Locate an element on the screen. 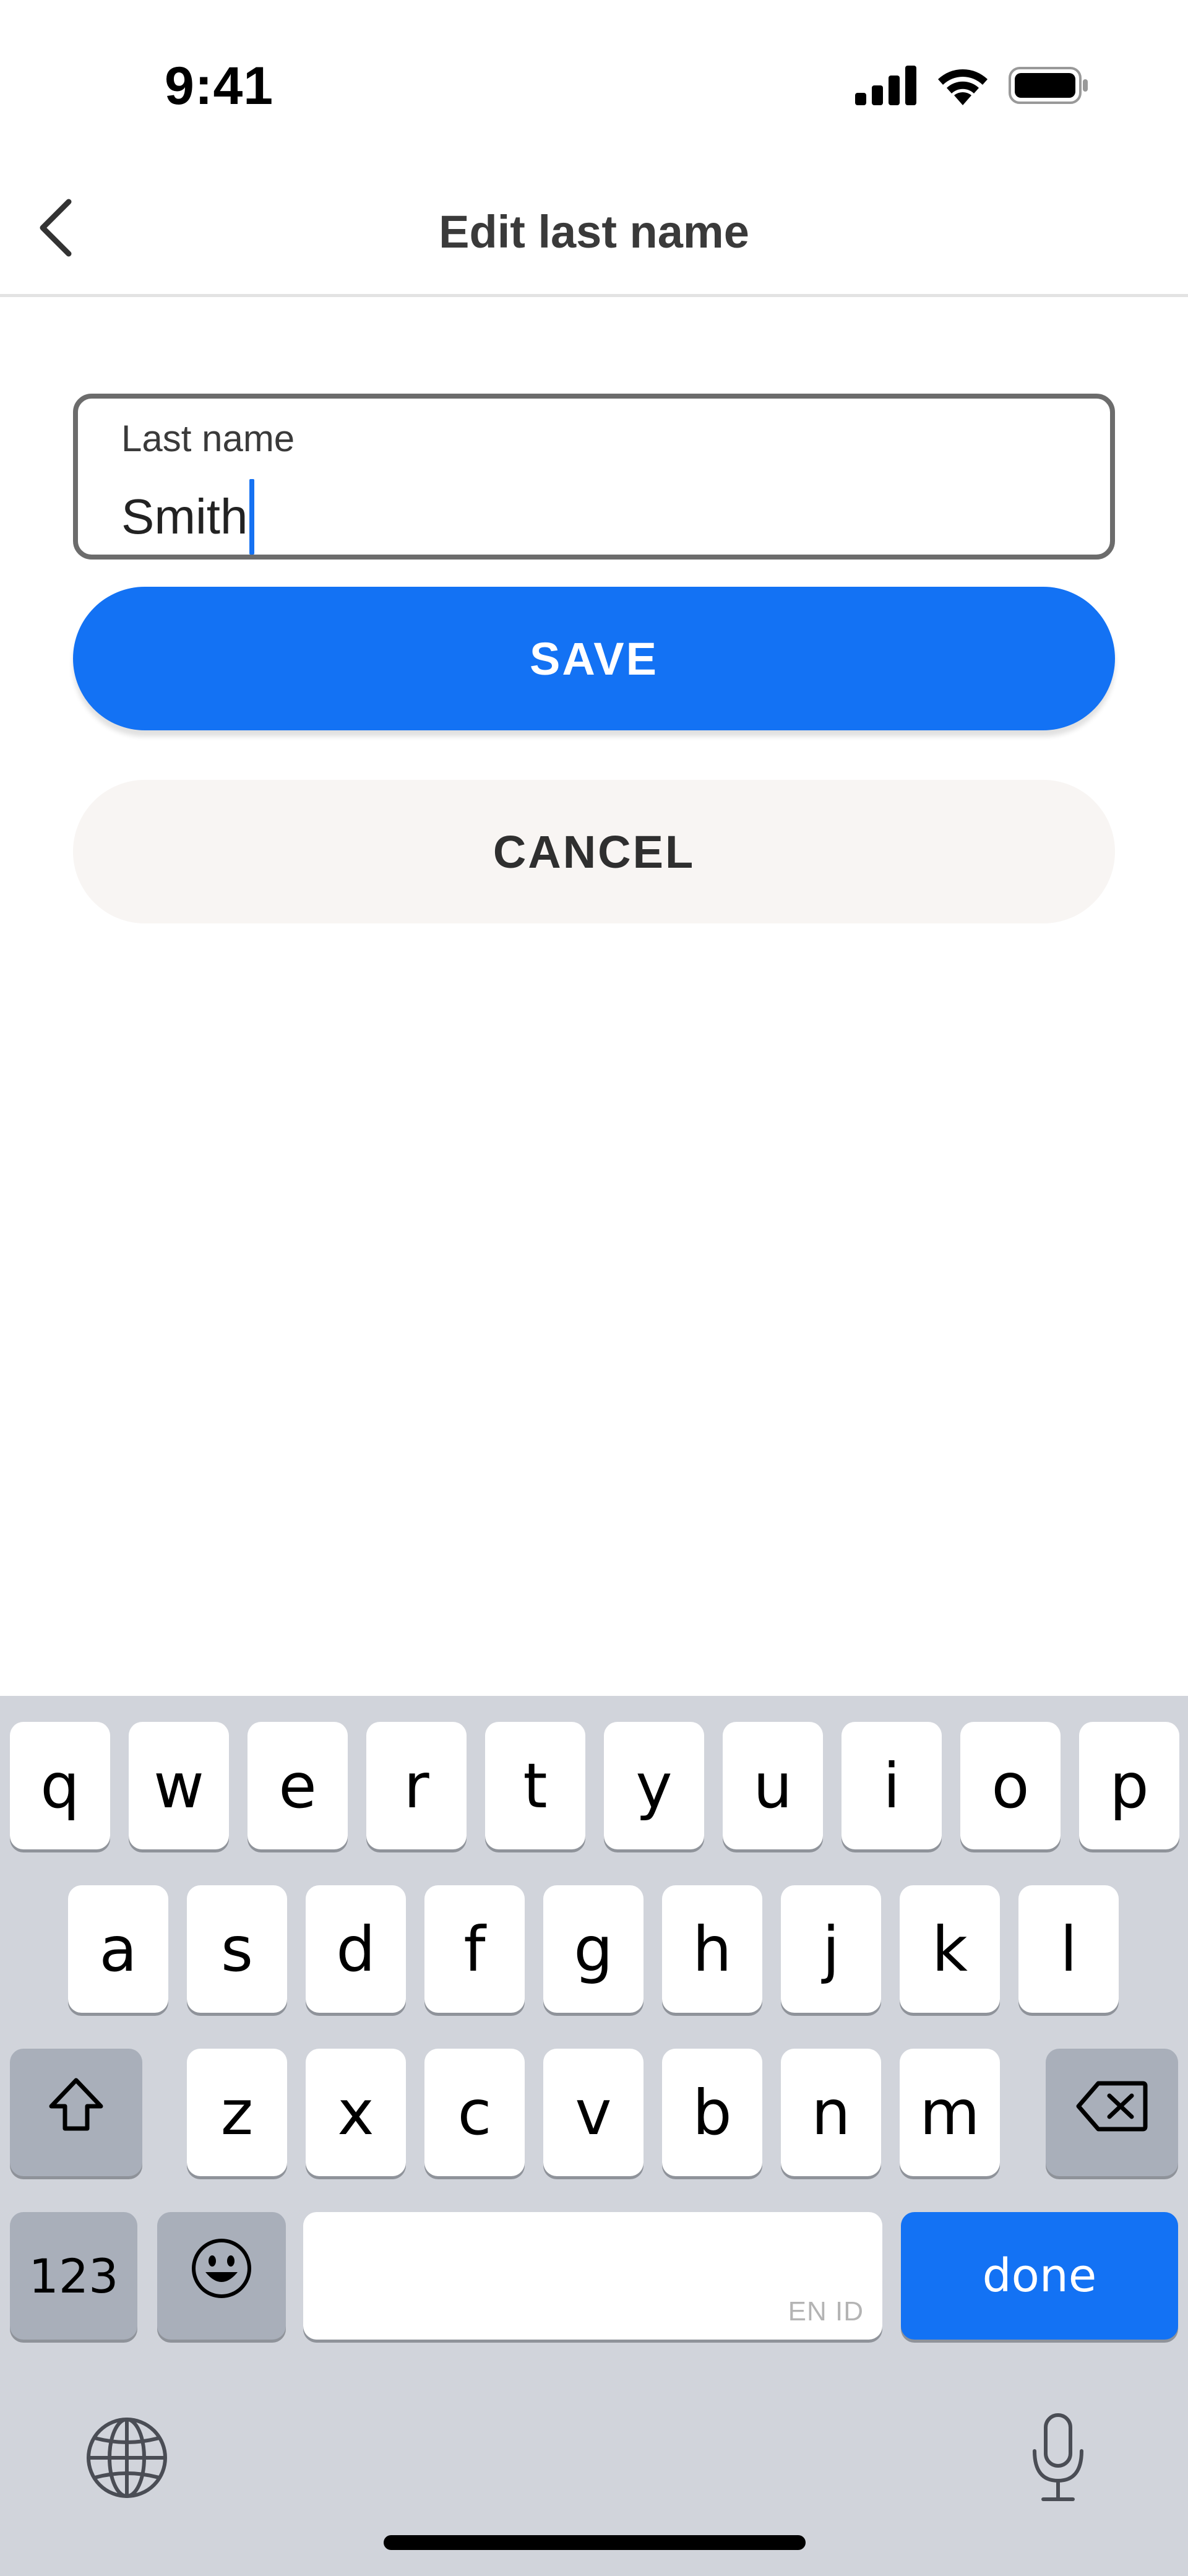 Image resolution: width=1188 pixels, height=2576 pixels. key-v: v is located at coordinates (593, 2112).